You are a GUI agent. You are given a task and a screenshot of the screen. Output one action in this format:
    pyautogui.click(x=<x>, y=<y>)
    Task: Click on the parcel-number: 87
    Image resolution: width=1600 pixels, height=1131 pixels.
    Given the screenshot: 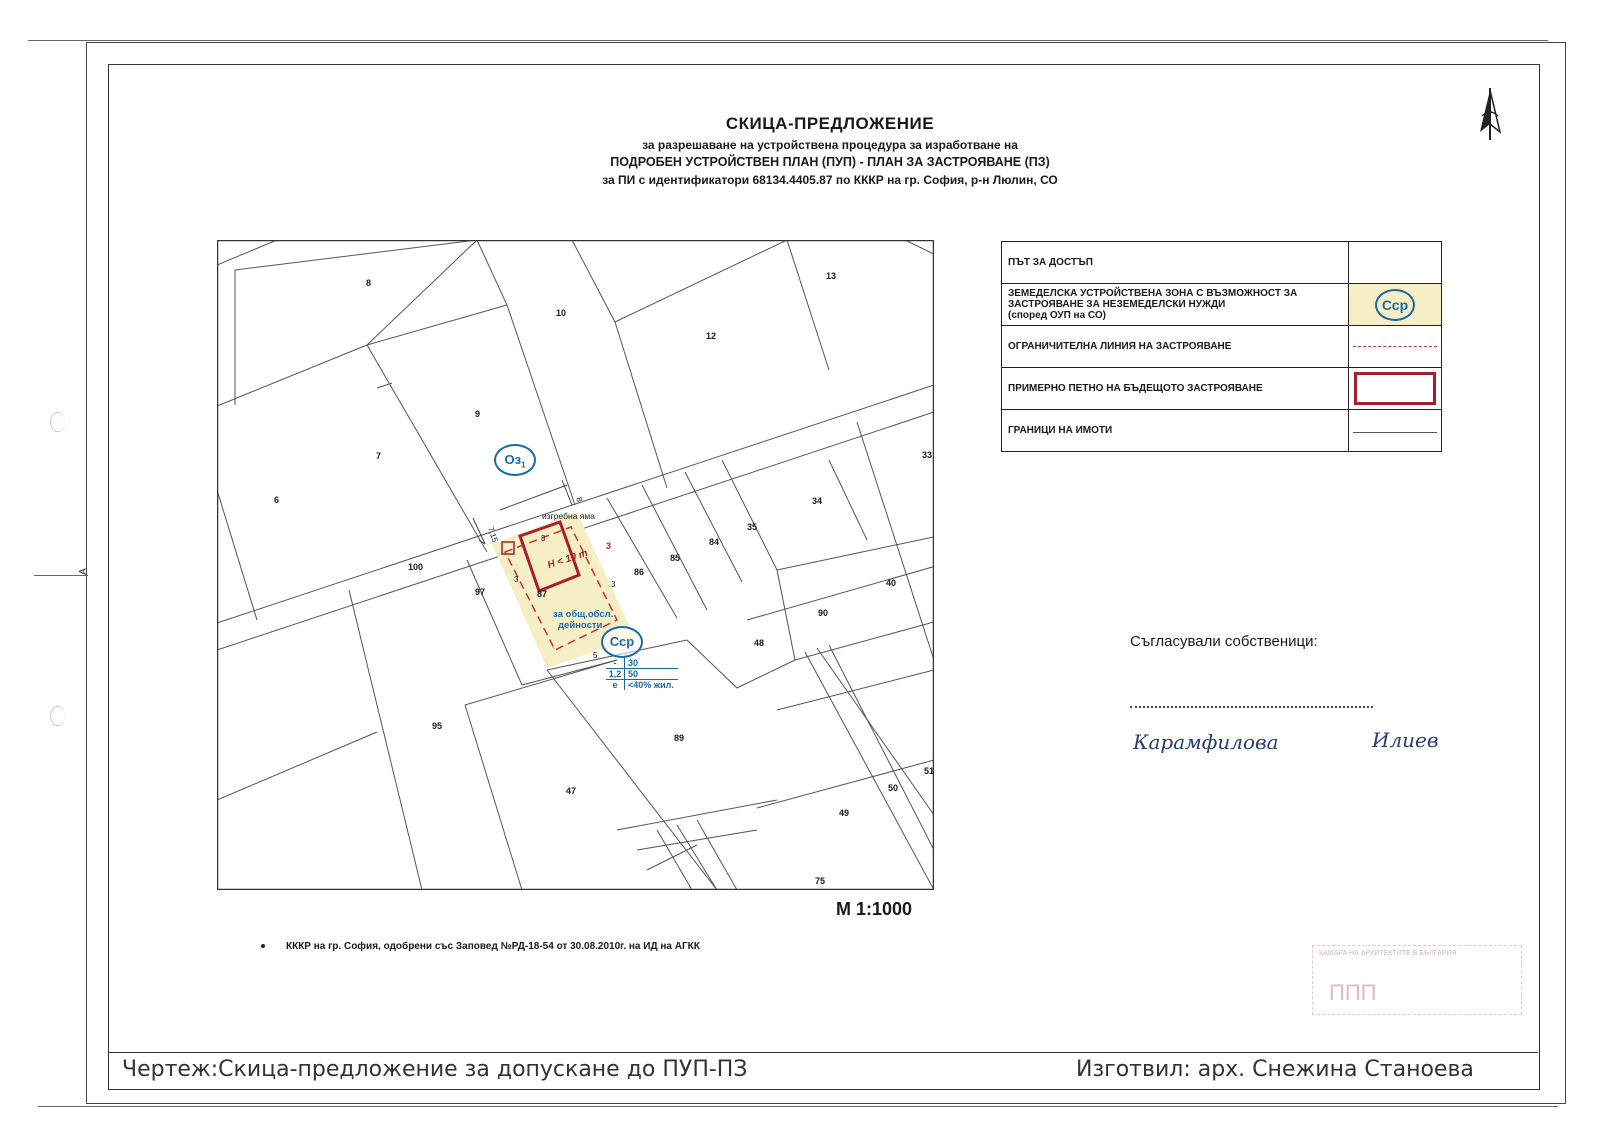 What is the action you would take?
    pyautogui.click(x=542, y=594)
    